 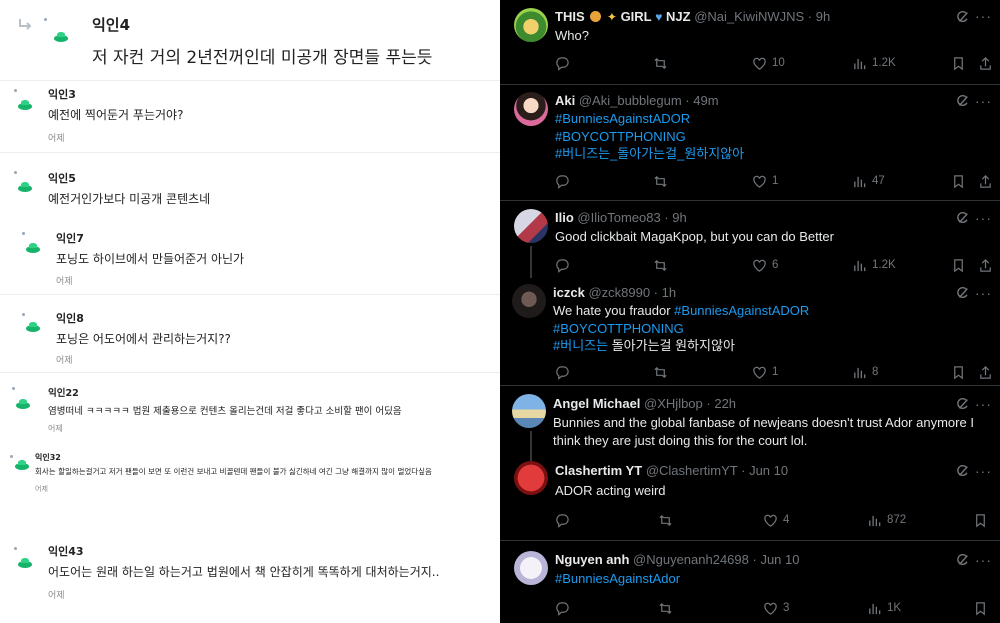 What do you see at coordinates (111, 24) in the screenshot?
I see `comment-author: 익인4` at bounding box center [111, 24].